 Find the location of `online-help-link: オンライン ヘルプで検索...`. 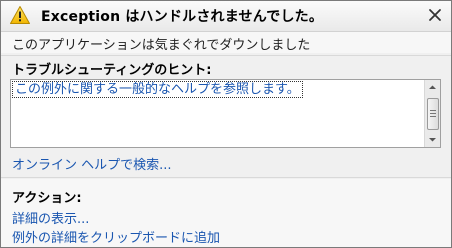

online-help-link: オンライン ヘルプで検索... is located at coordinates (92, 163).